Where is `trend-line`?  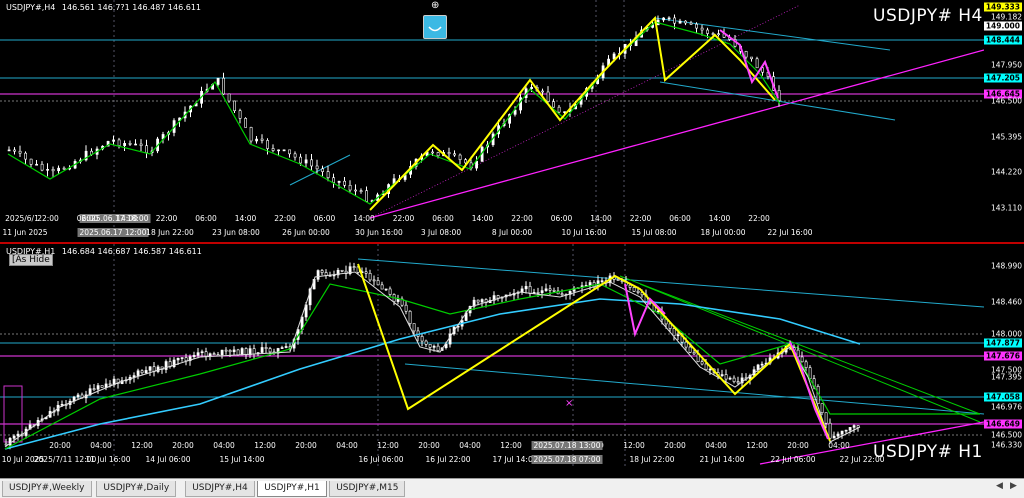
trend-line is located at coordinates (800, 345).